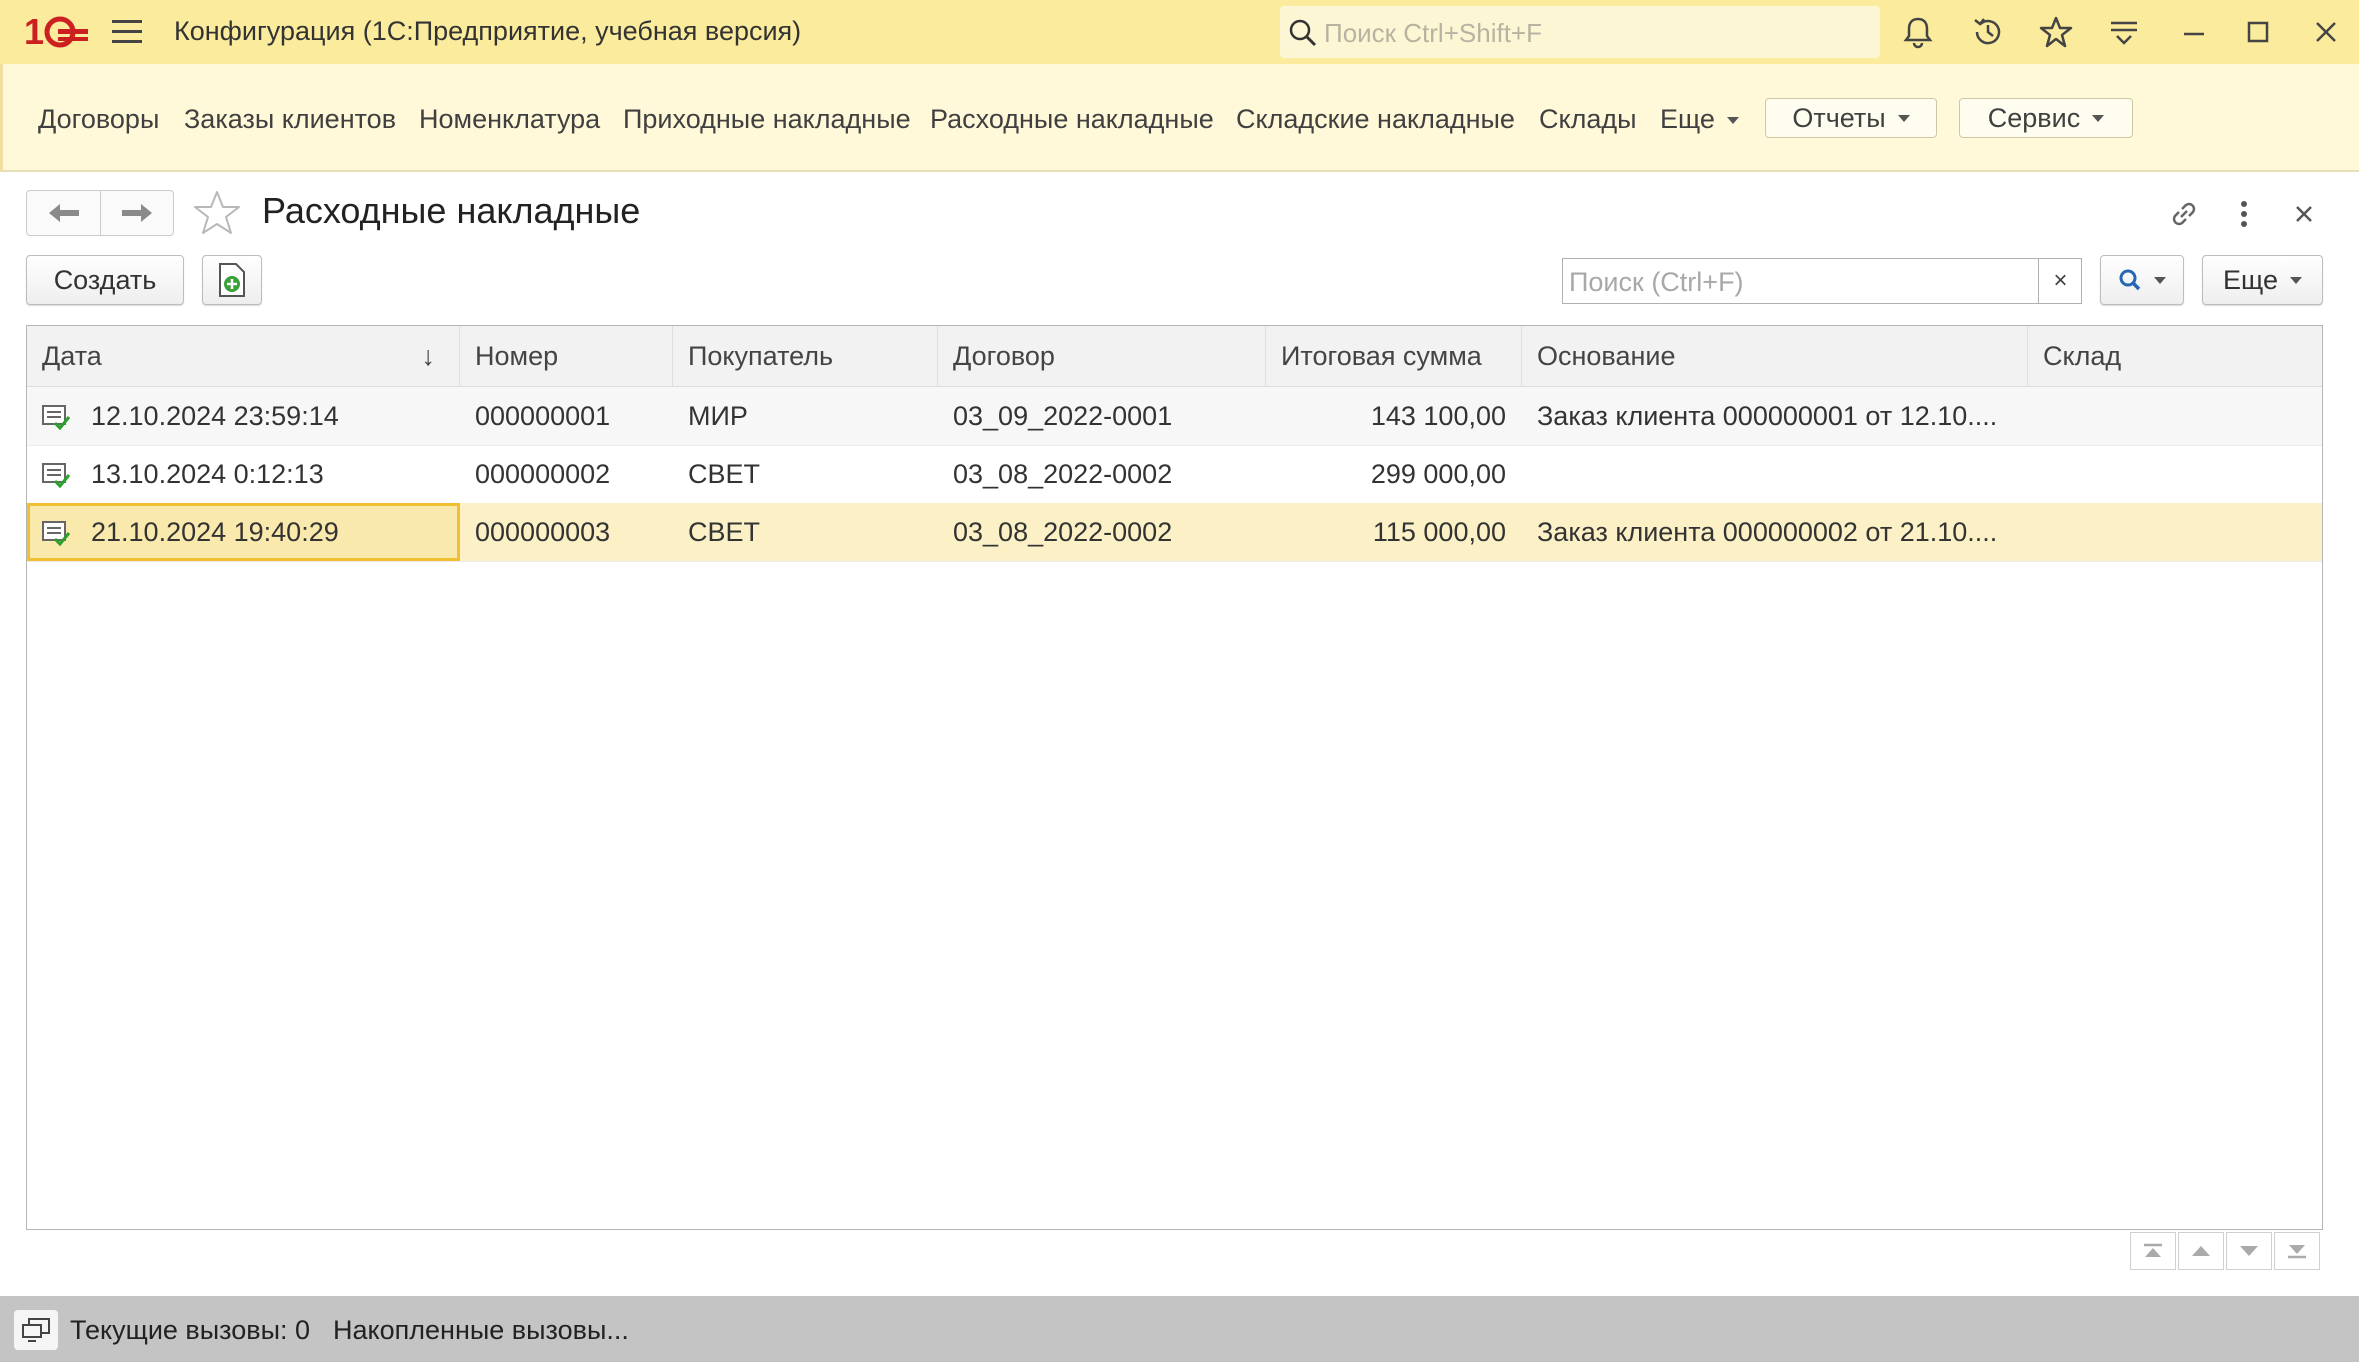 The image size is (2359, 1362). What do you see at coordinates (1102, 416) in the screenshot?
I see `cell-contract: 03_09_2022-0001` at bounding box center [1102, 416].